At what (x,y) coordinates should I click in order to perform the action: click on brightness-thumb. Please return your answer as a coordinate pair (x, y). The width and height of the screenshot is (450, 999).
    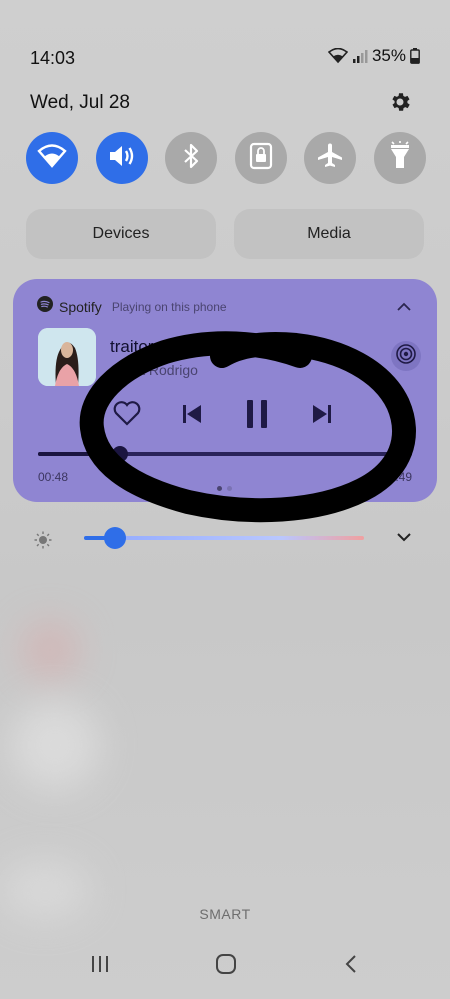
    Looking at the image, I should click on (114, 538).